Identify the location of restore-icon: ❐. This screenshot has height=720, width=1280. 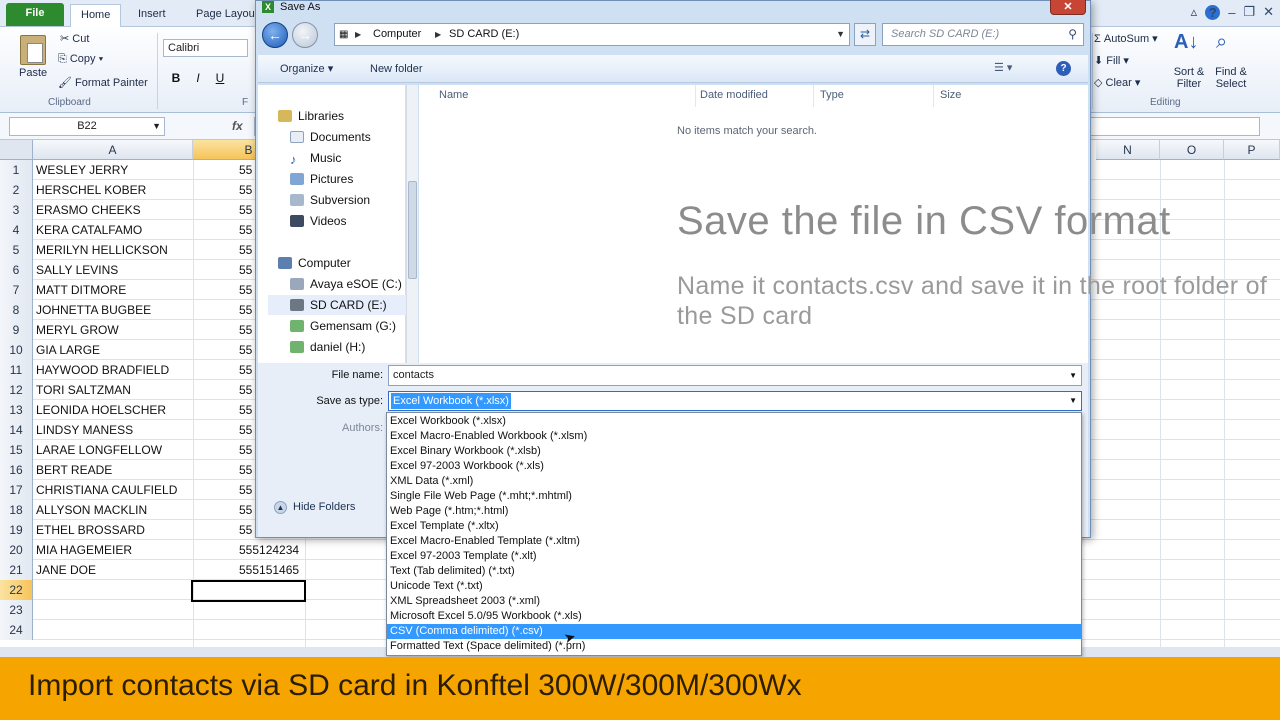
(1249, 12).